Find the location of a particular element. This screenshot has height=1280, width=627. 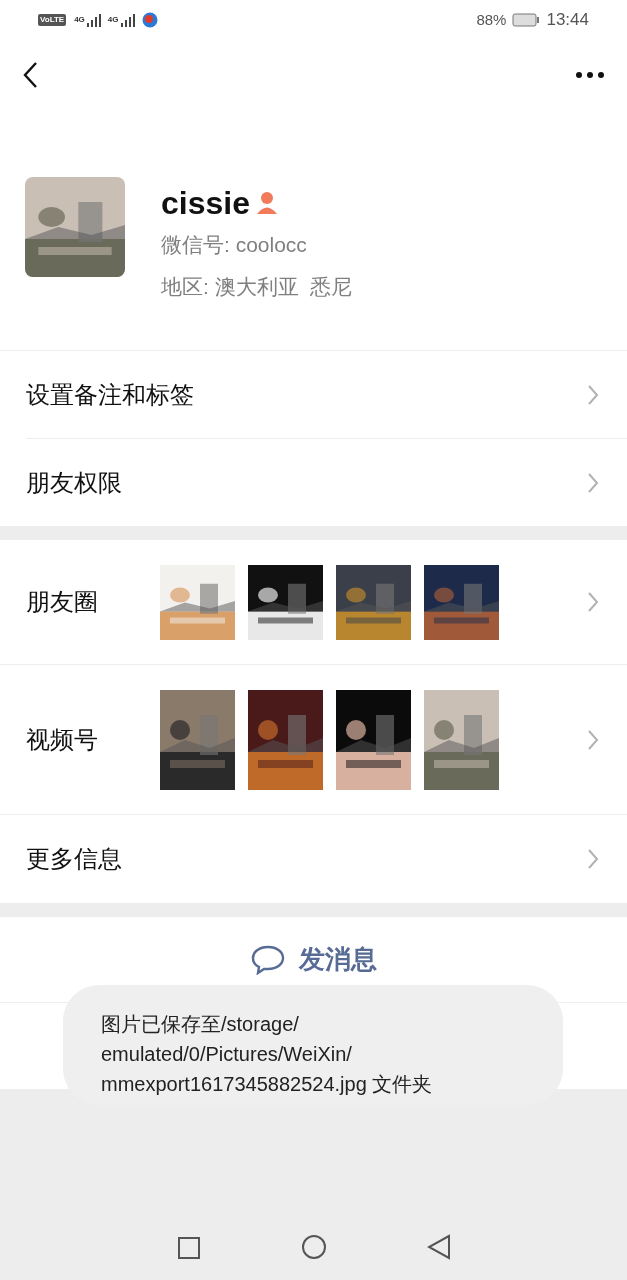

back-icon is located at coordinates (30, 75).